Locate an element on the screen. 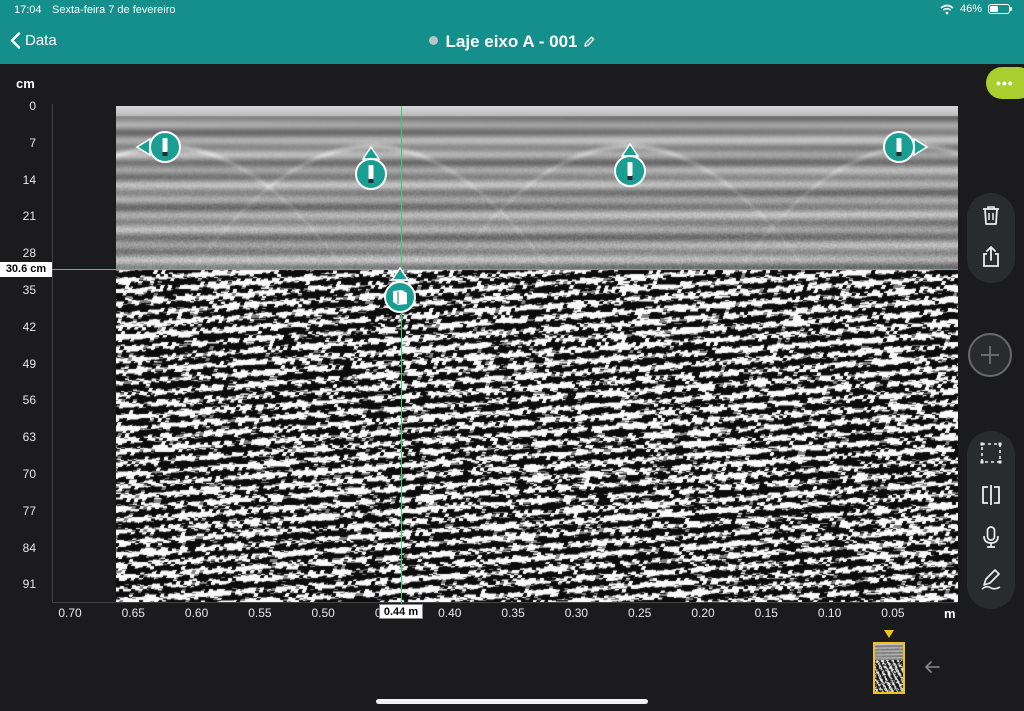 This screenshot has width=1024, height=711. scan-thumbnail is located at coordinates (889, 668).